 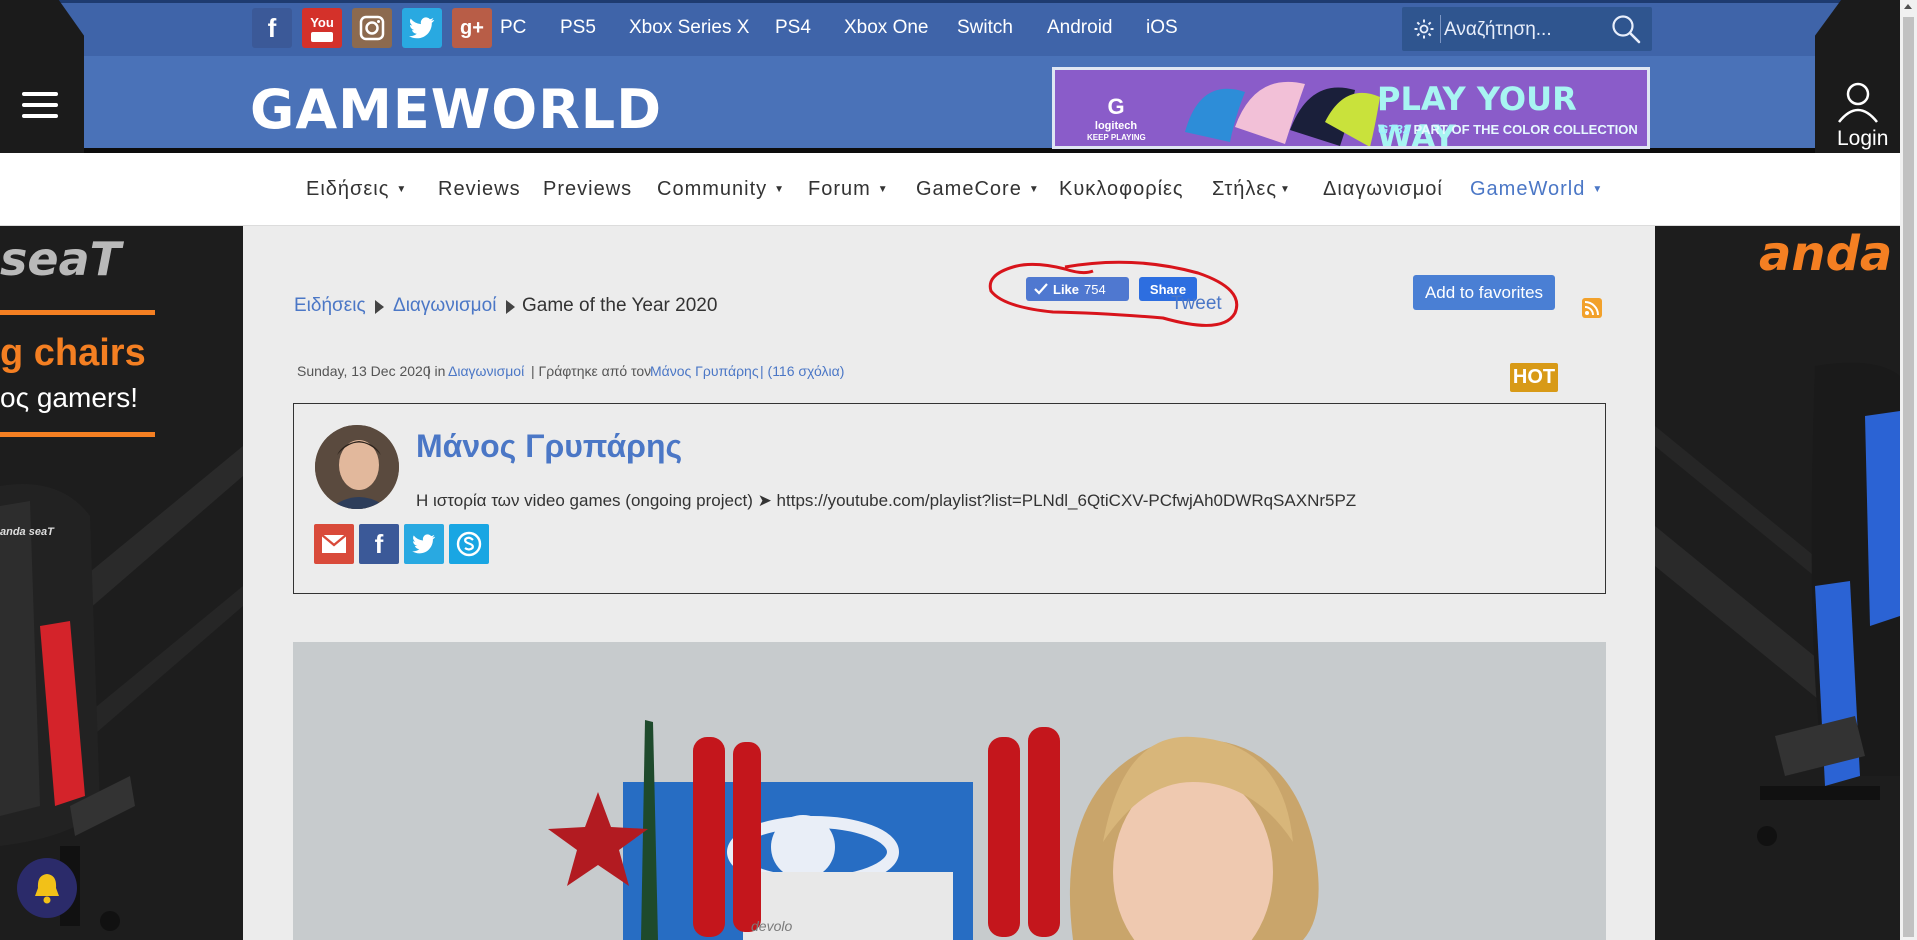 What do you see at coordinates (1077, 289) in the screenshot?
I see `facebook-like-button: Like 754` at bounding box center [1077, 289].